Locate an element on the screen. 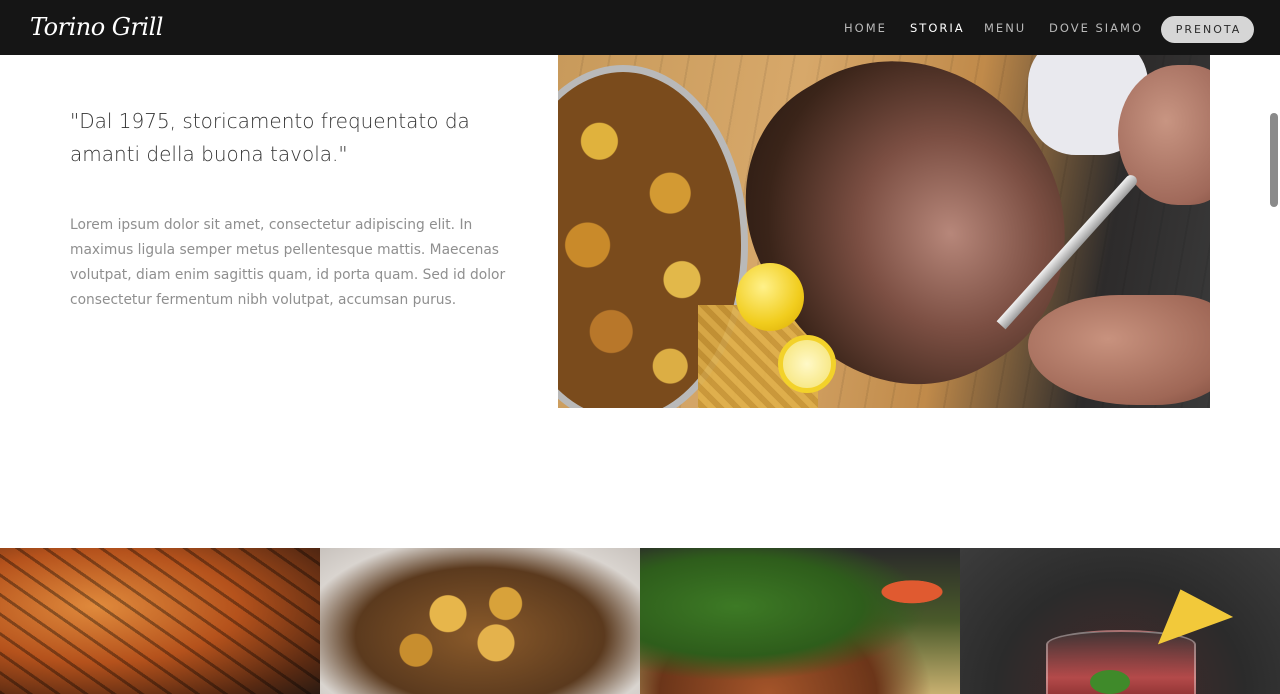 This screenshot has height=694, width=1280. nav-storia: STORIA is located at coordinates (937, 28).